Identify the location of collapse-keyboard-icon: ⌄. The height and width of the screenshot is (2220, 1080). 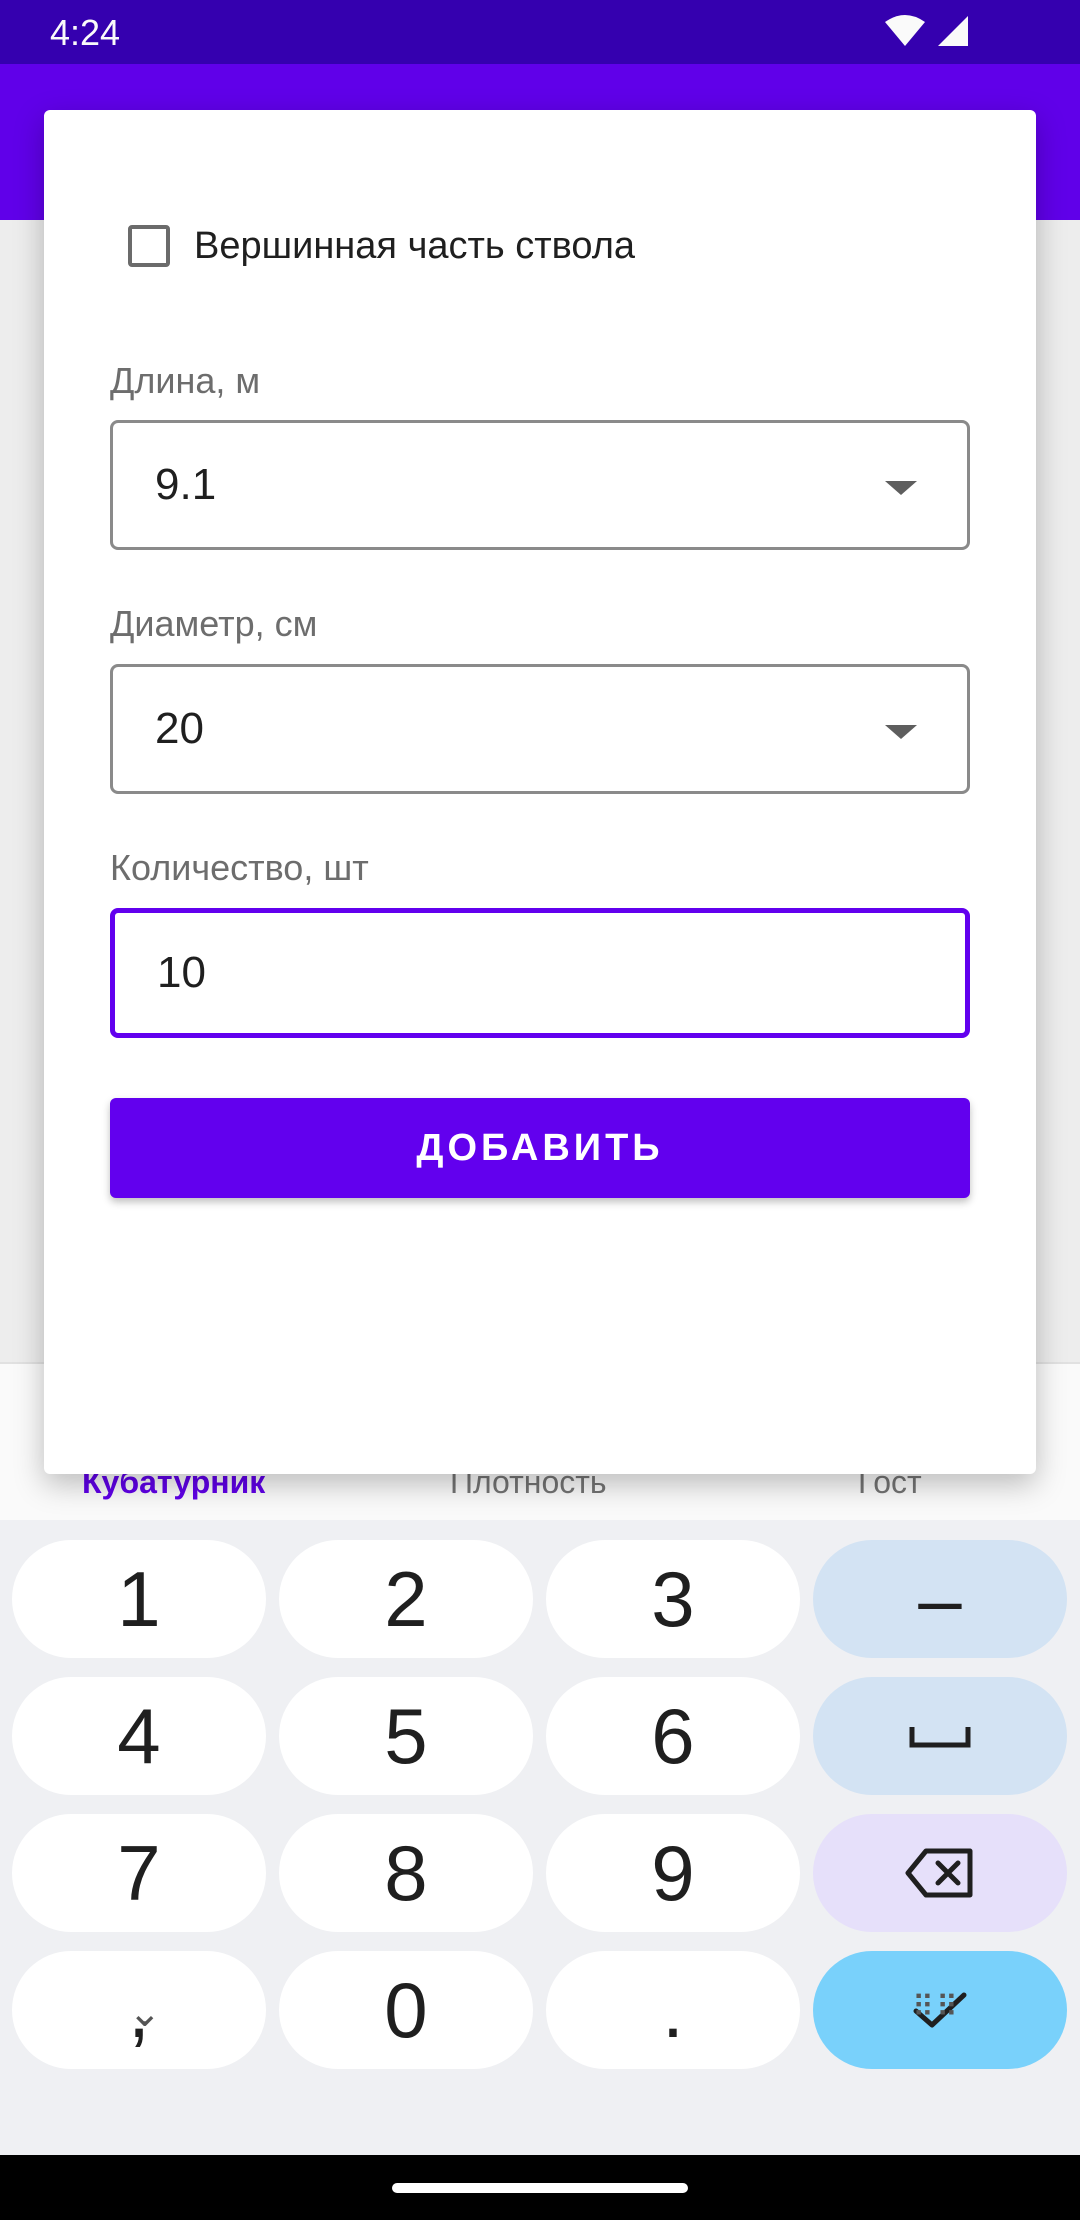
(145, 2013).